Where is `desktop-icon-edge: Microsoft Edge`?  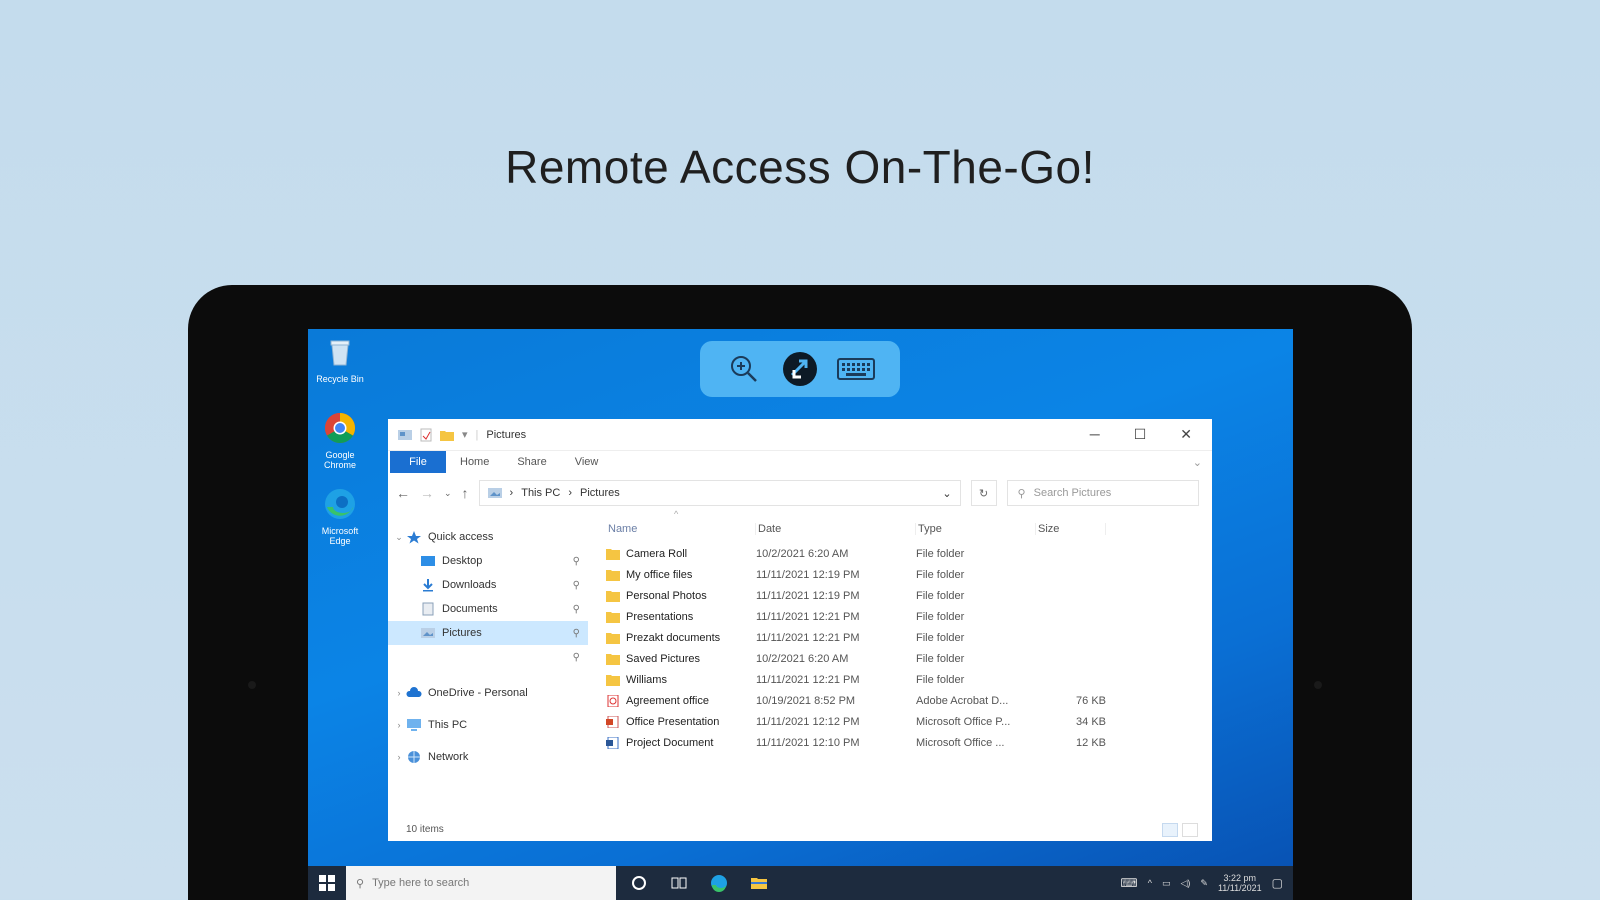 desktop-icon-edge: Microsoft Edge is located at coordinates (340, 516).